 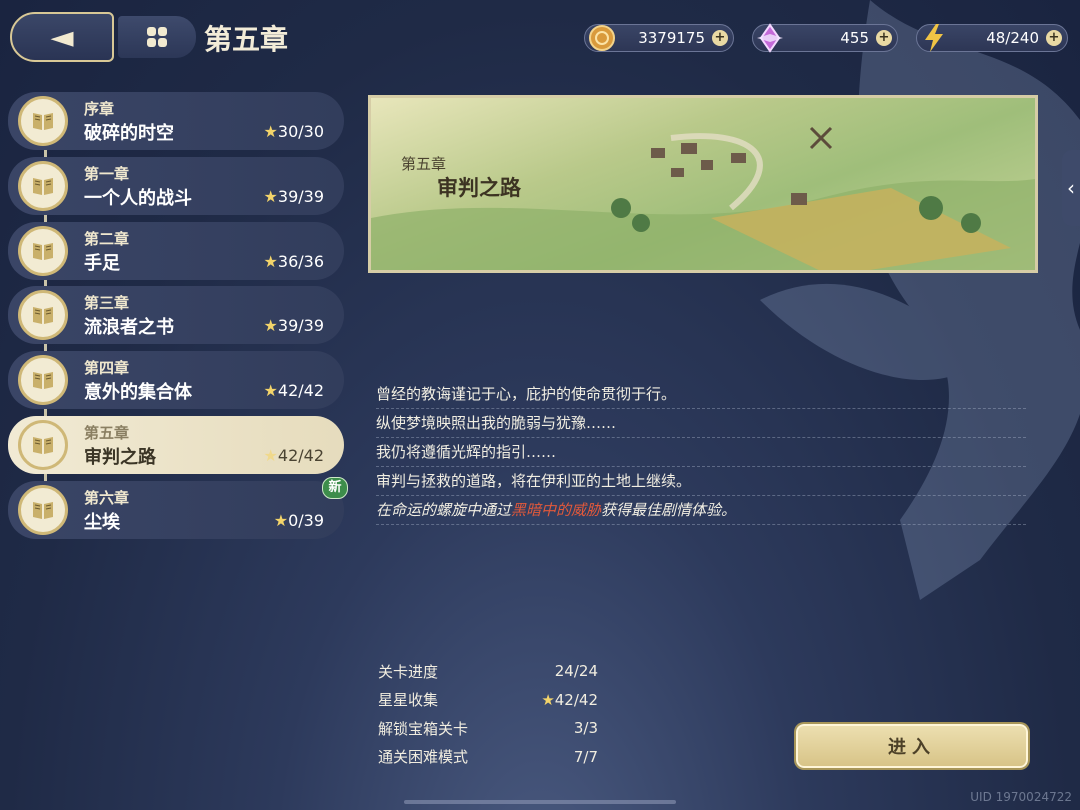 I want to click on story-line: 审判与拯救的道路，将在伊利亚的土地上继续。, so click(x=701, y=481).